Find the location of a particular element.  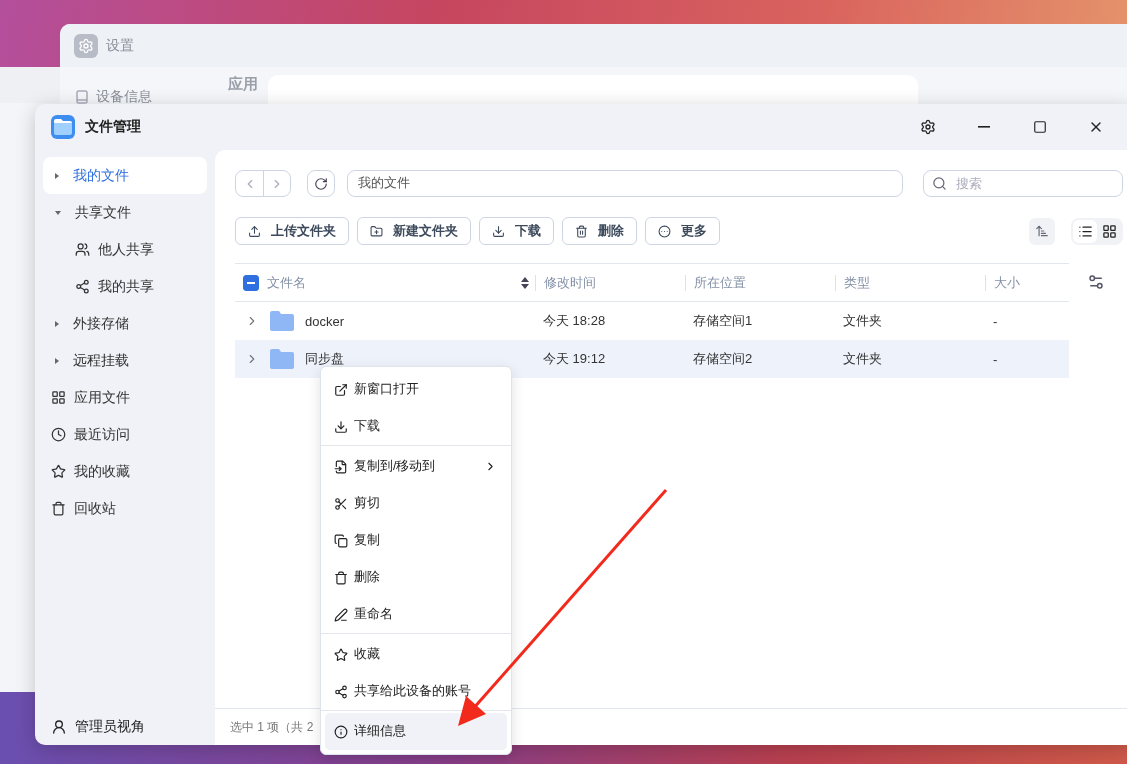

table-cell-text: 存储空间1 is located at coordinates (723, 321).